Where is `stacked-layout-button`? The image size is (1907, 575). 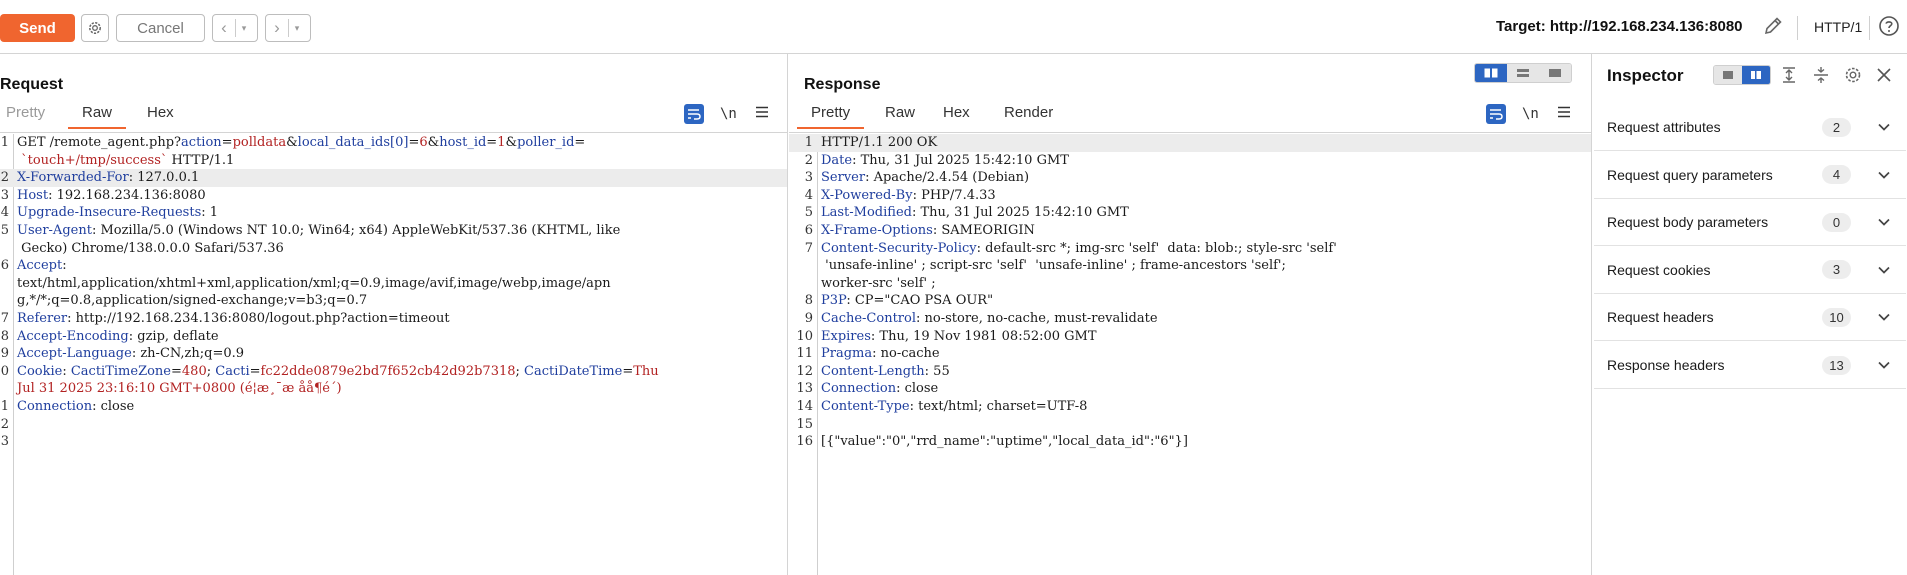
stacked-layout-button is located at coordinates (1523, 73).